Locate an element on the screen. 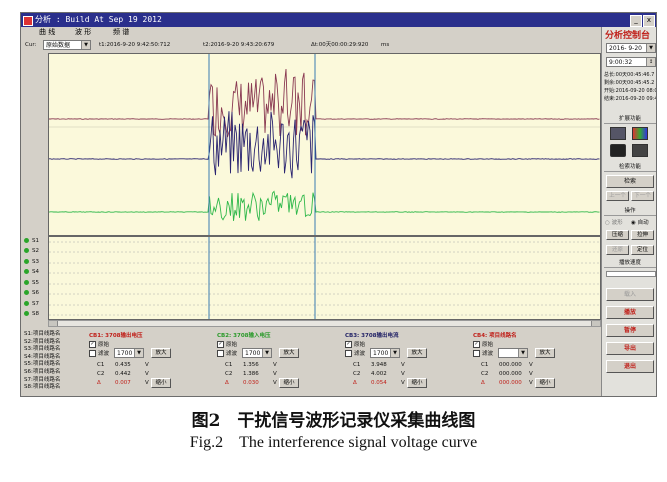  c1-value: 0.435 is located at coordinates (123, 365).